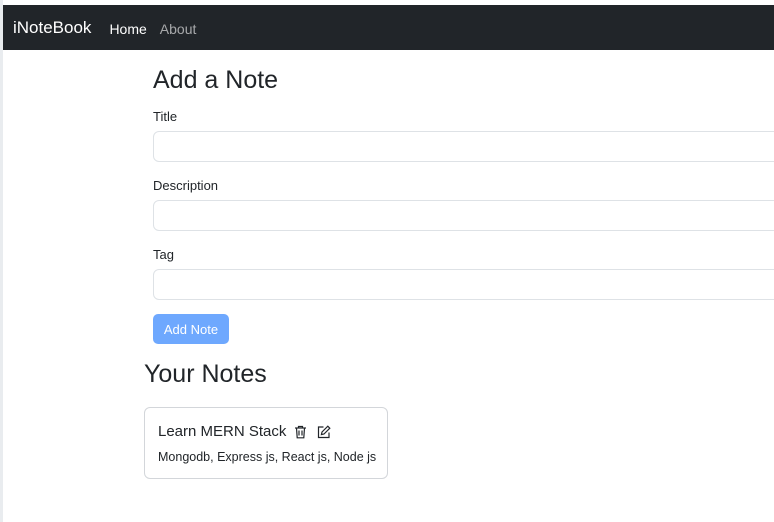 This screenshot has width=774, height=522. Describe the element at coordinates (178, 29) in the screenshot. I see `nav-link-about: About` at that location.